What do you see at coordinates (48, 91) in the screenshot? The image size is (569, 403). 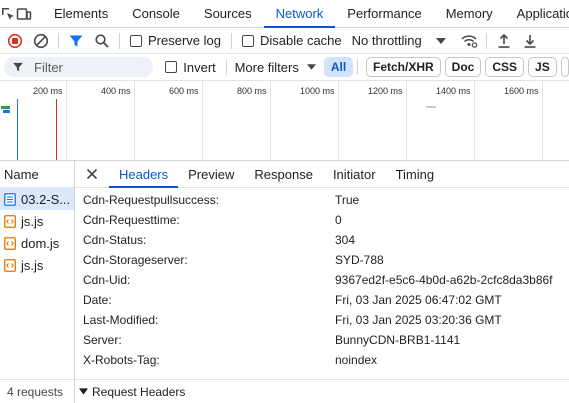 I see `timeline-tick-label: 200 ms` at bounding box center [48, 91].